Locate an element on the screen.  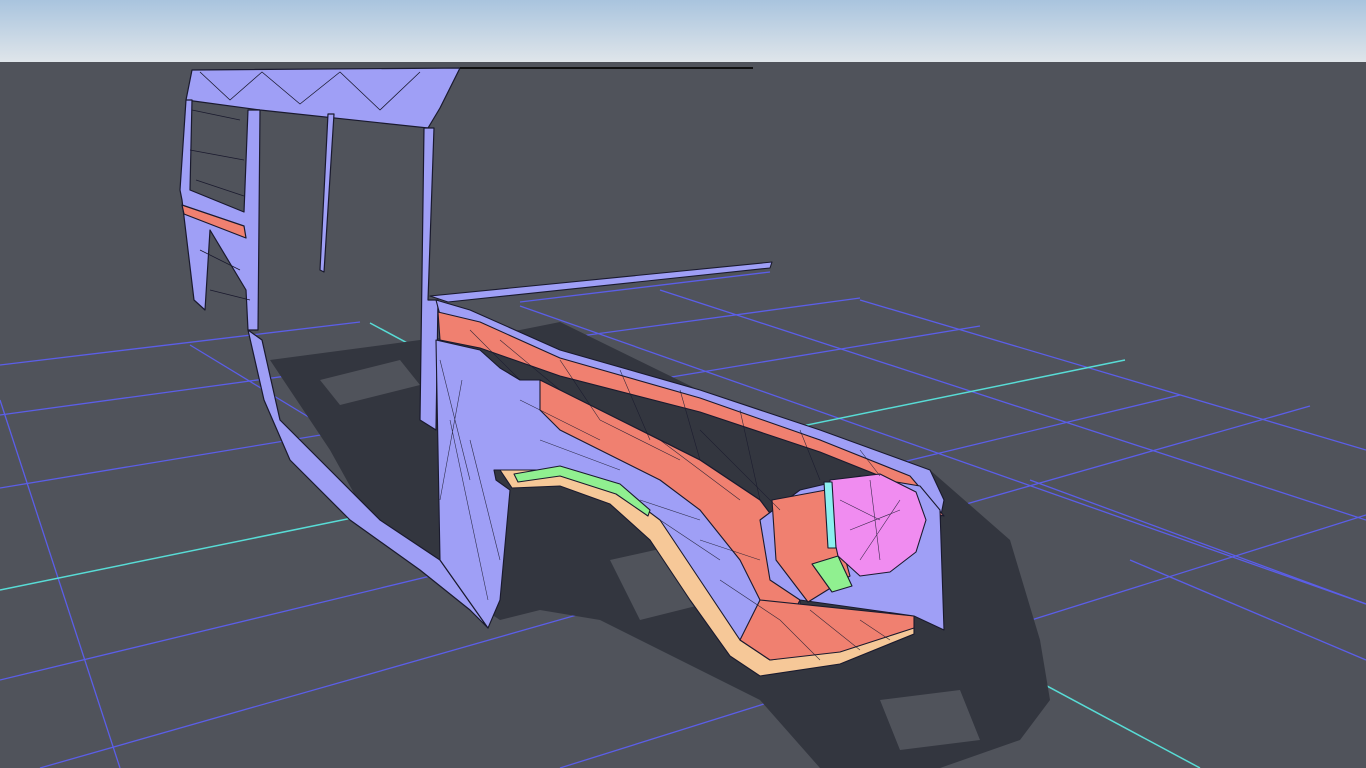
sky-backdrop is located at coordinates (683, 31).